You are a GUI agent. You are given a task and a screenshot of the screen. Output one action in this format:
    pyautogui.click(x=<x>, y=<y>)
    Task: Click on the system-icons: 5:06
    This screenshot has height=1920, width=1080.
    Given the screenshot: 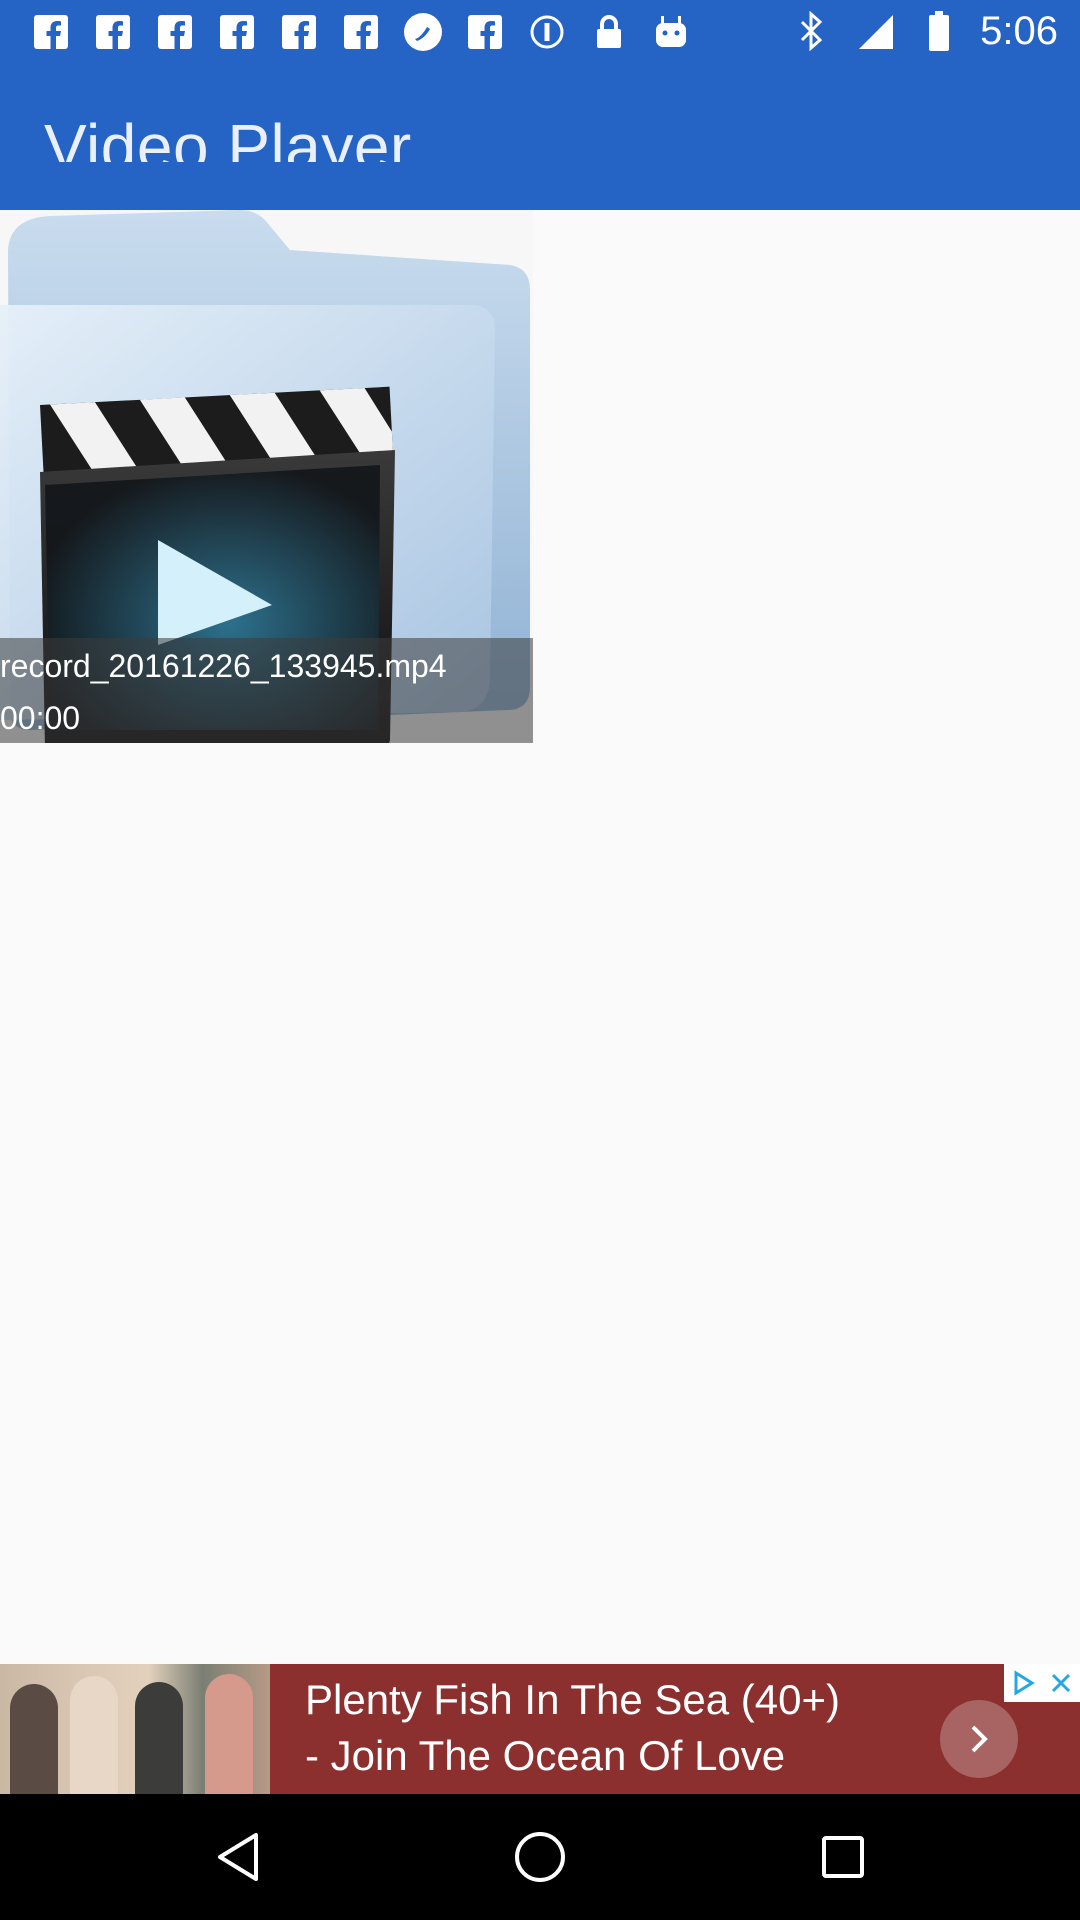 What is the action you would take?
    pyautogui.click(x=923, y=31)
    